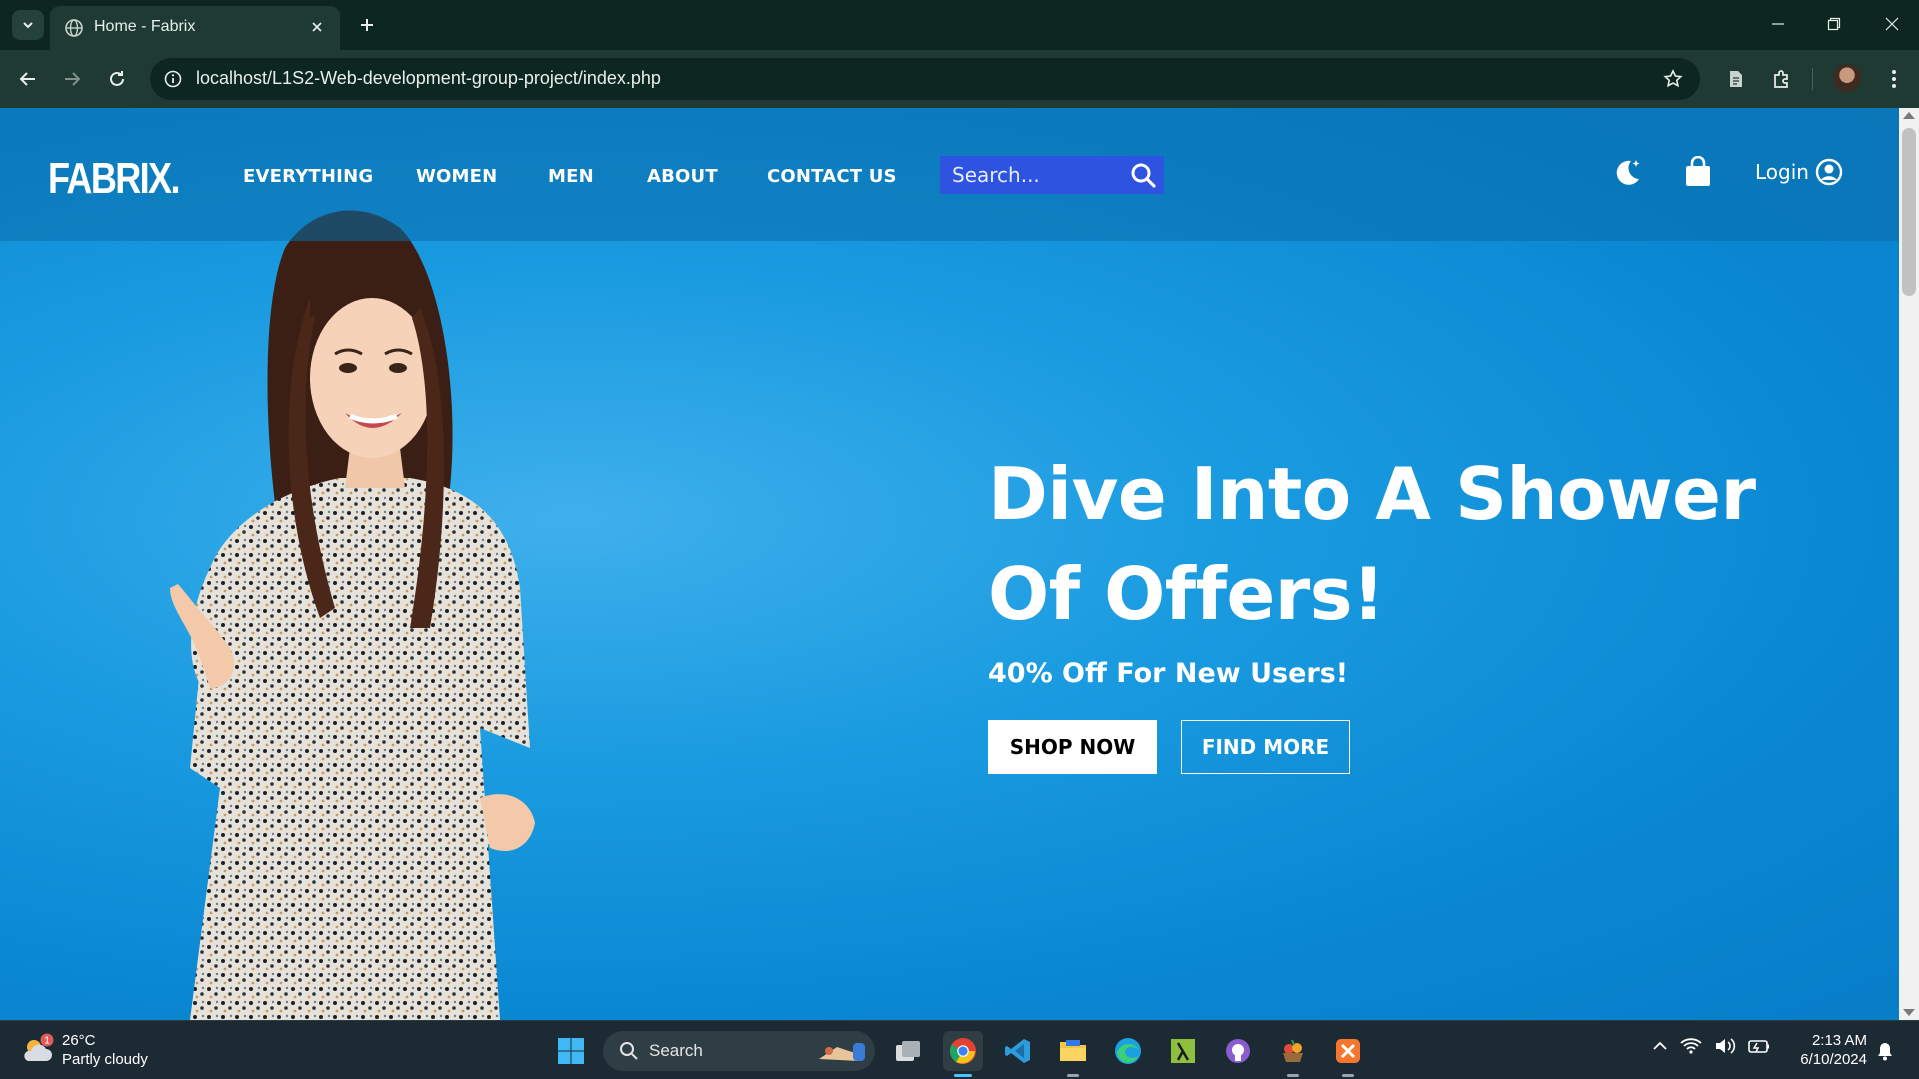 This screenshot has height=1079, width=1919. Describe the element at coordinates (1782, 172) in the screenshot. I see `login-label: Login` at that location.